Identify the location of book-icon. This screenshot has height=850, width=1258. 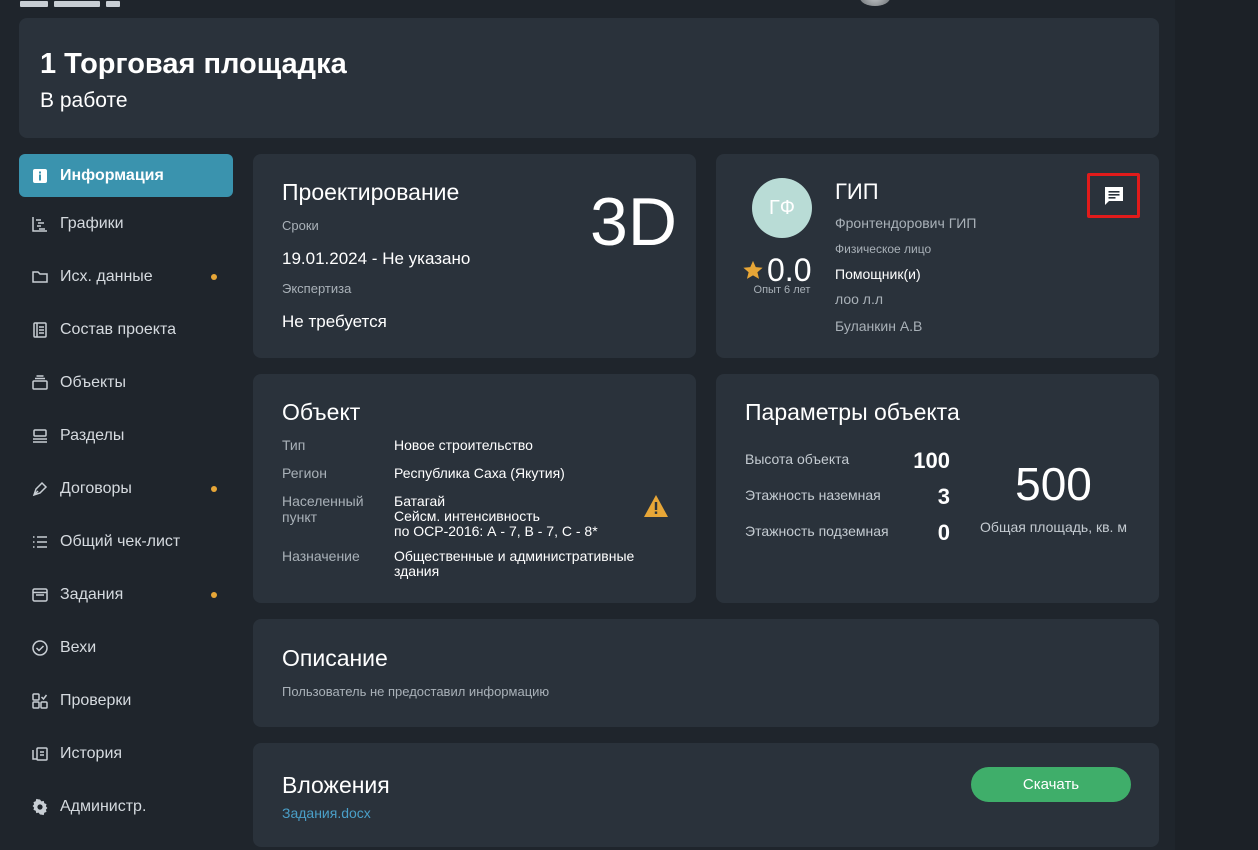
(40, 330).